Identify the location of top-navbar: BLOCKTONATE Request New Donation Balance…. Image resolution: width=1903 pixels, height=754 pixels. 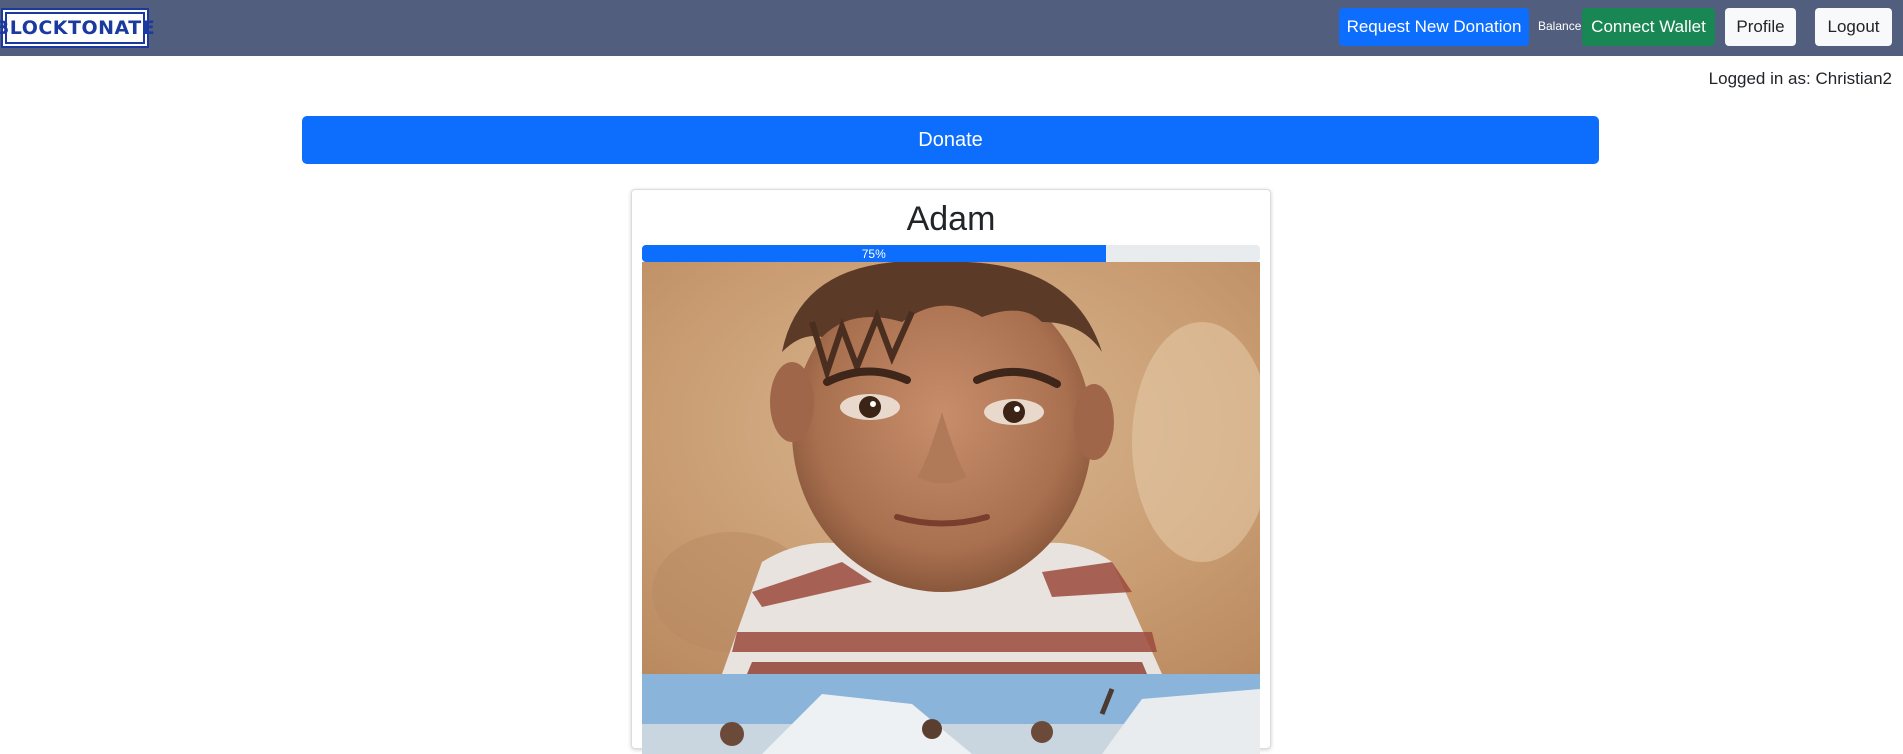
(951, 28).